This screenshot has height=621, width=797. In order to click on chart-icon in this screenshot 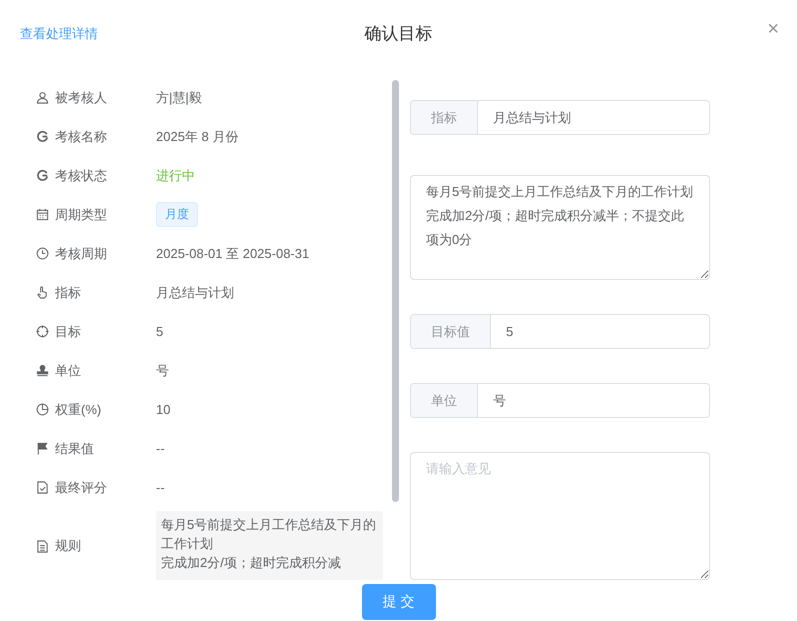, I will do `click(42, 409)`.